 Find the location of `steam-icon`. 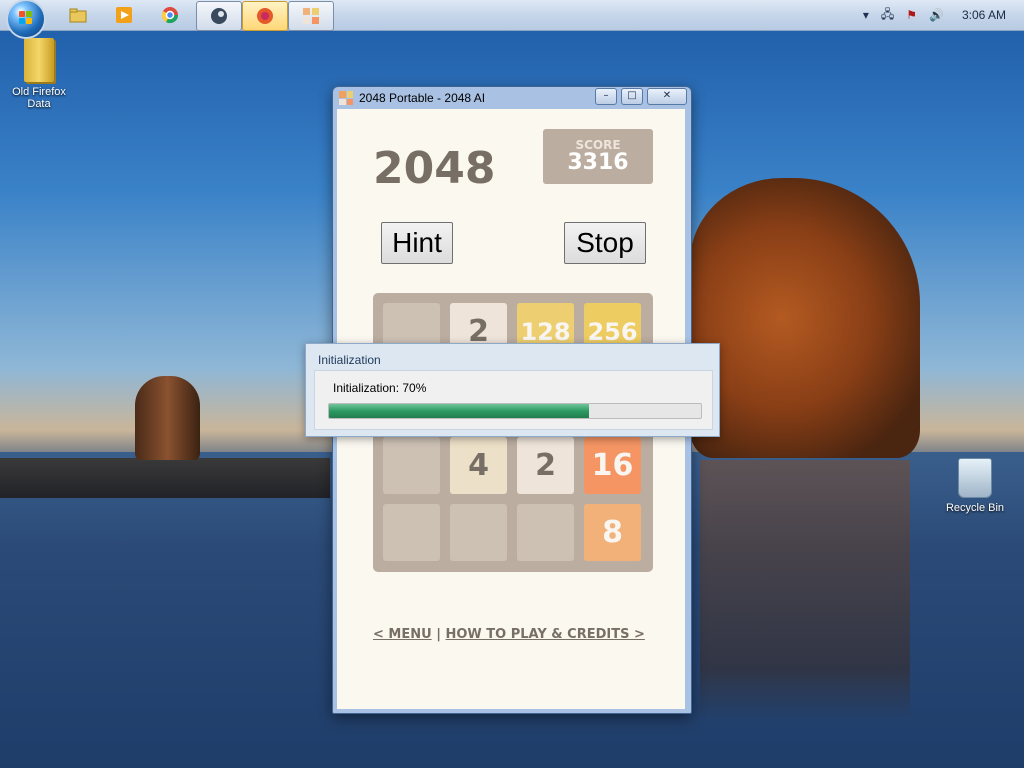

steam-icon is located at coordinates (219, 16).